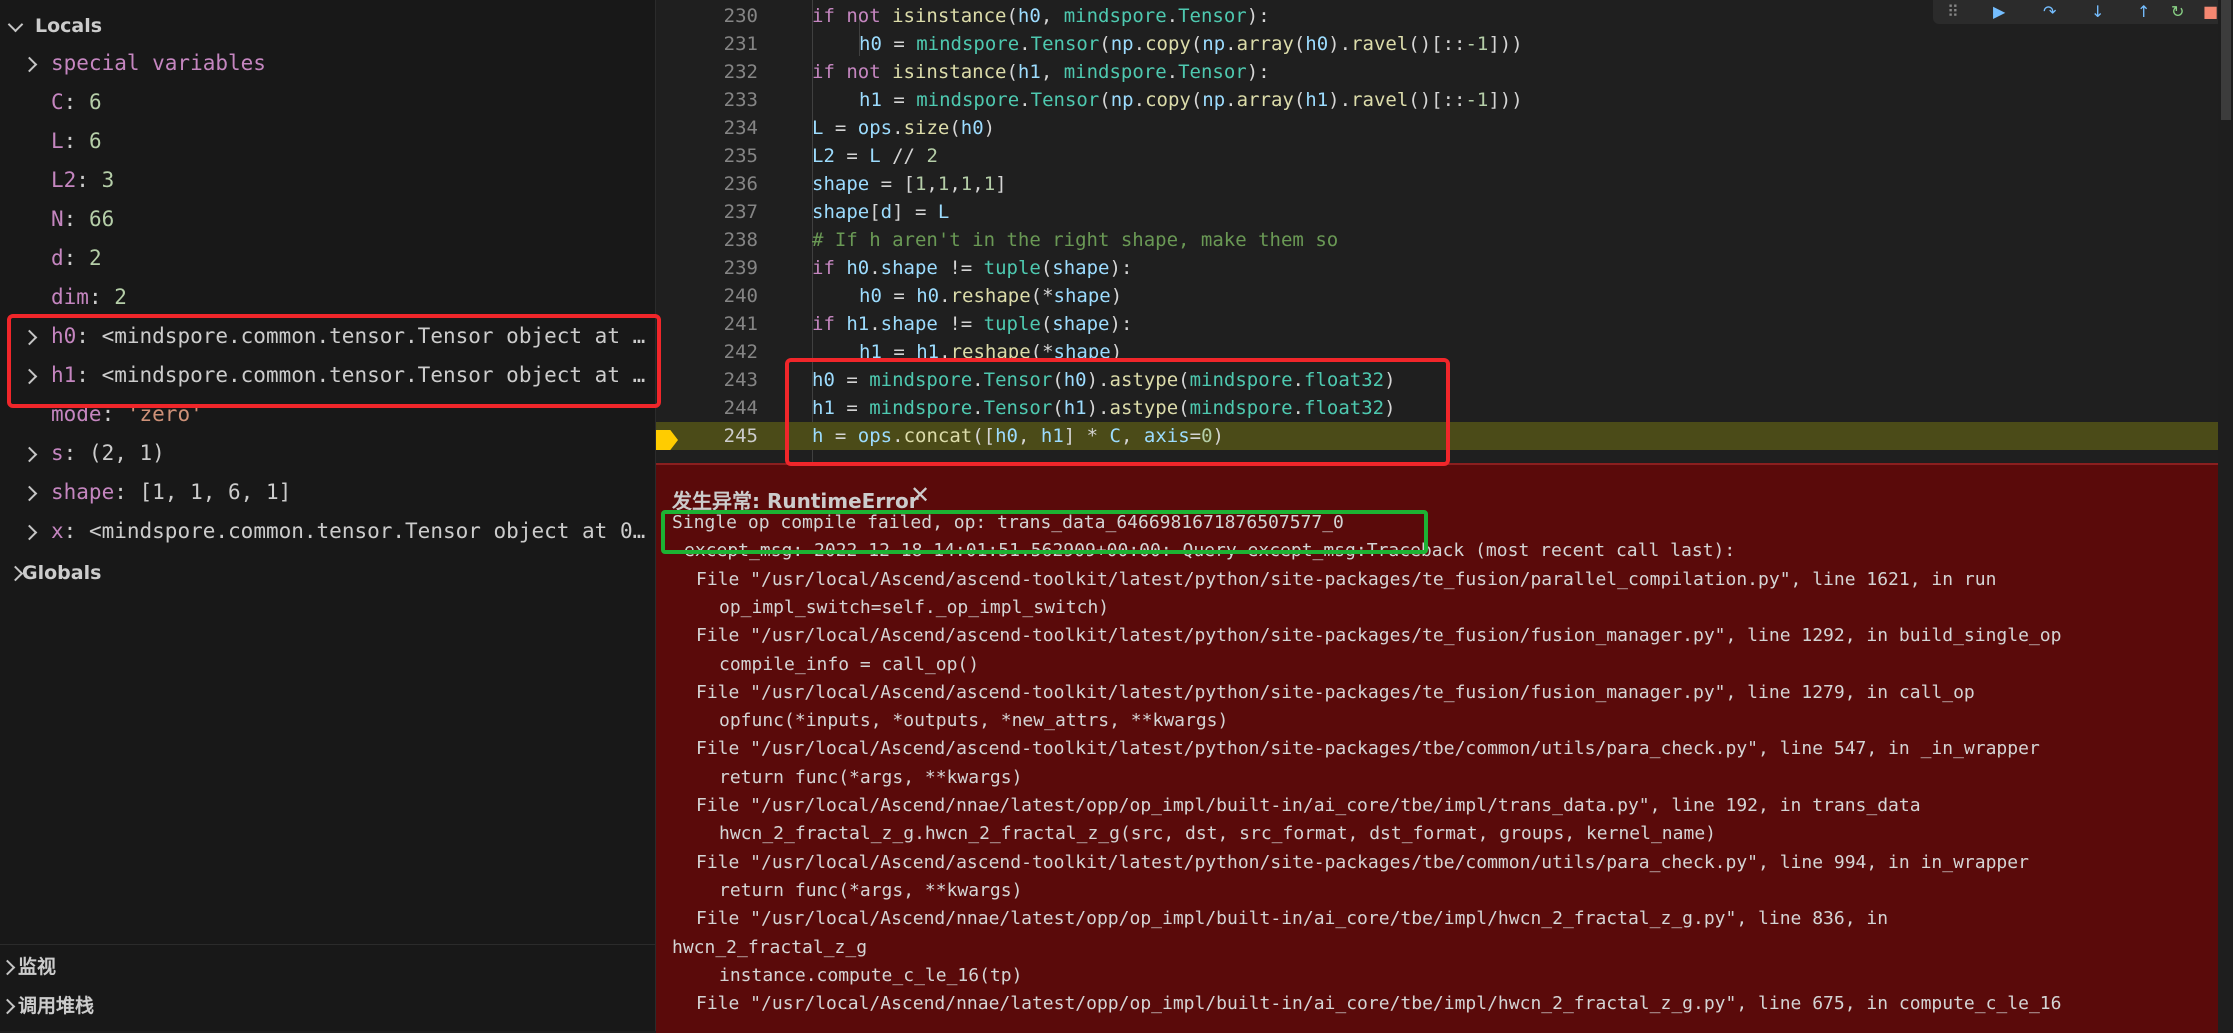 This screenshot has width=2233, height=1033. Describe the element at coordinates (915, 212) in the screenshot. I see `code-token: ] =` at that location.